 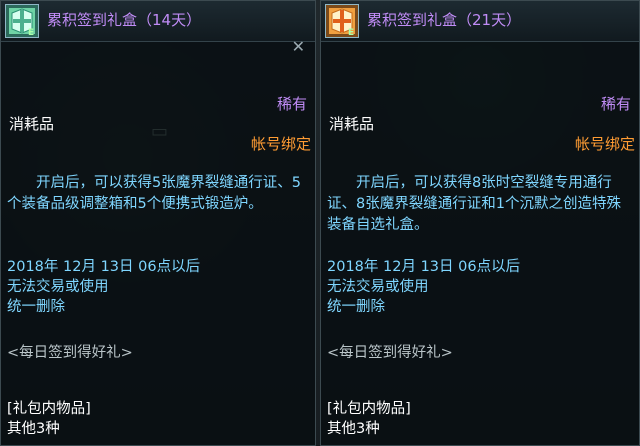 I want to click on item-description: 开启后，可以获得5张魔界裂缝通行证、5个装备品级调整箱和5个便携式锻造炉。, so click(x=154, y=193).